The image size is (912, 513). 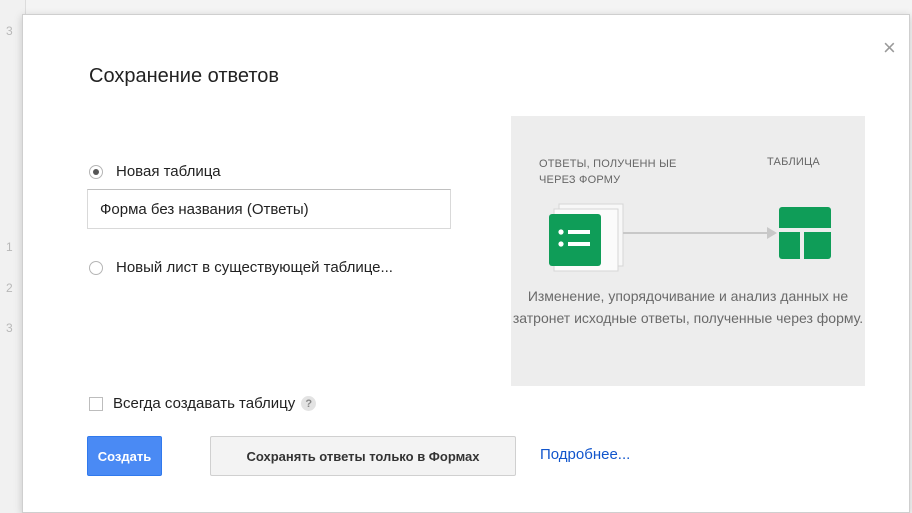 I want to click on forms-only-button: Сохранять ответы только в Формах, so click(x=363, y=456).